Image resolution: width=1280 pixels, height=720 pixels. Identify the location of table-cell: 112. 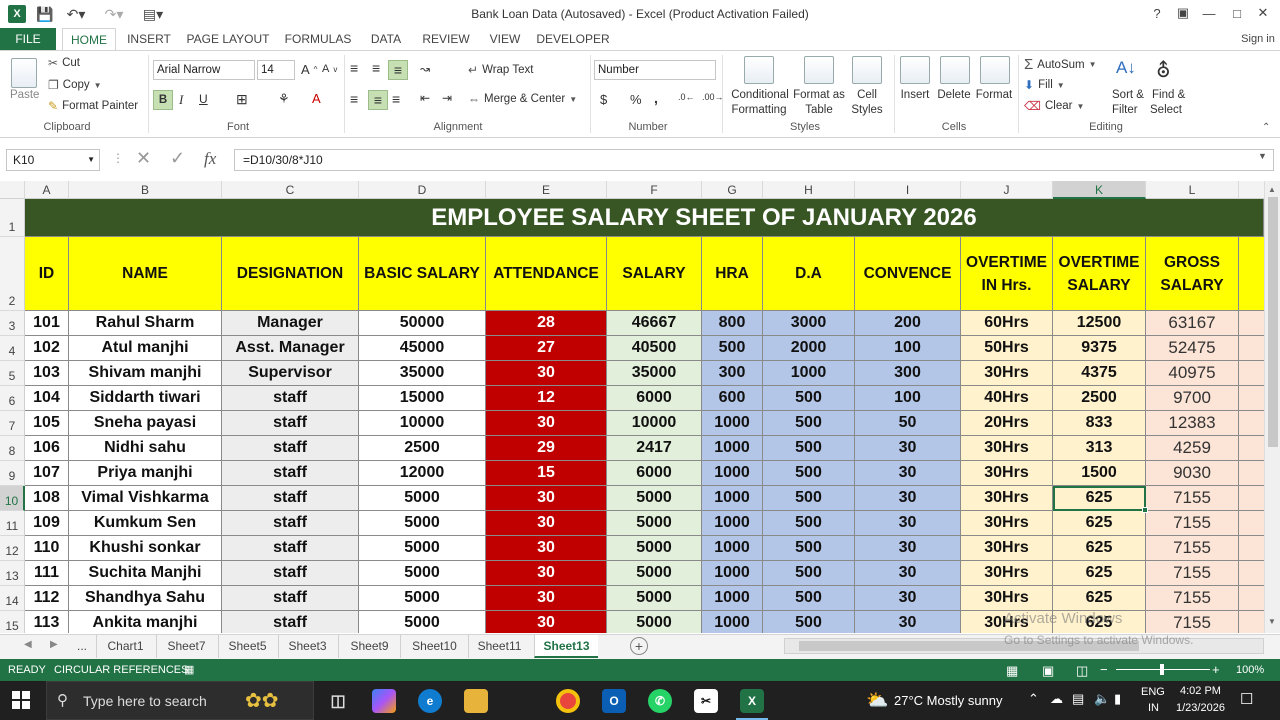
(47, 598).